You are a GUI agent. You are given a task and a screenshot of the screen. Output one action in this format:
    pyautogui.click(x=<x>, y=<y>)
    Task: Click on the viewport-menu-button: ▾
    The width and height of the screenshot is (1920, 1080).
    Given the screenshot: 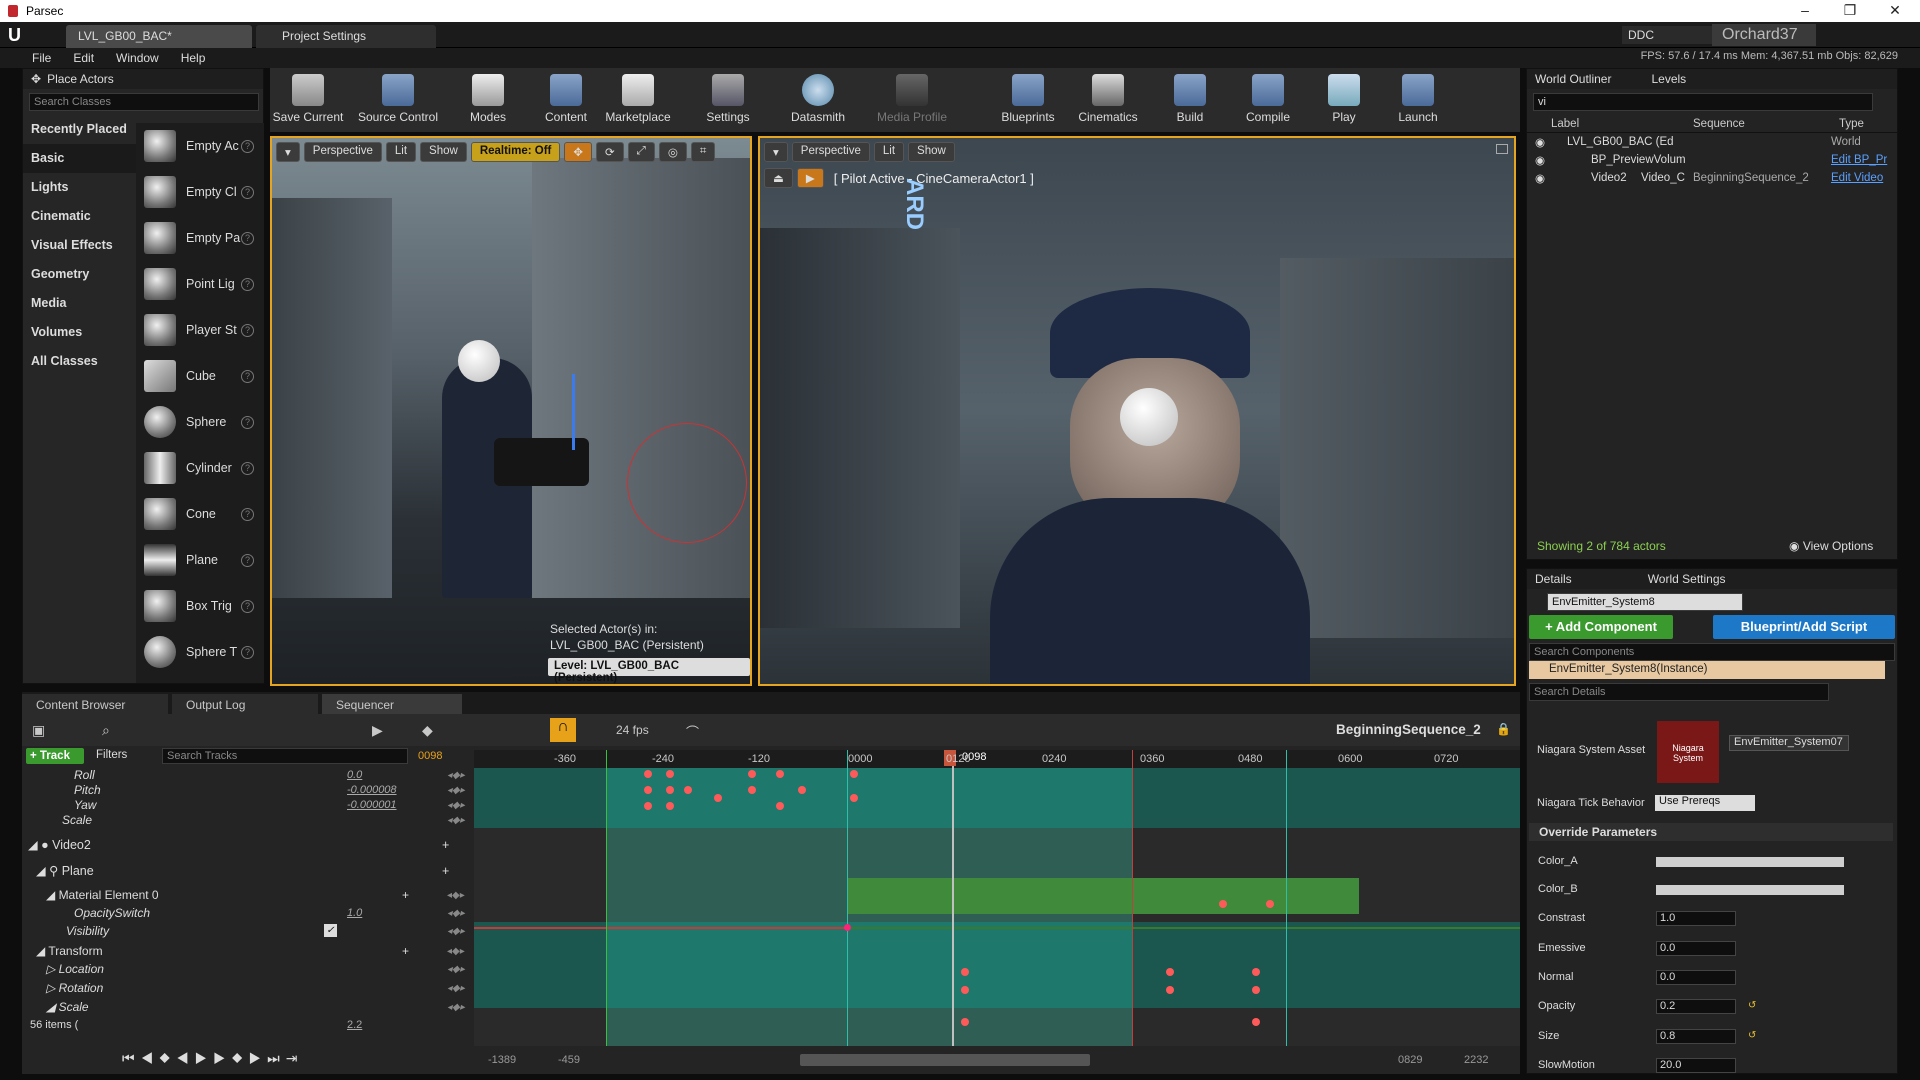 What is the action you would take?
    pyautogui.click(x=288, y=152)
    